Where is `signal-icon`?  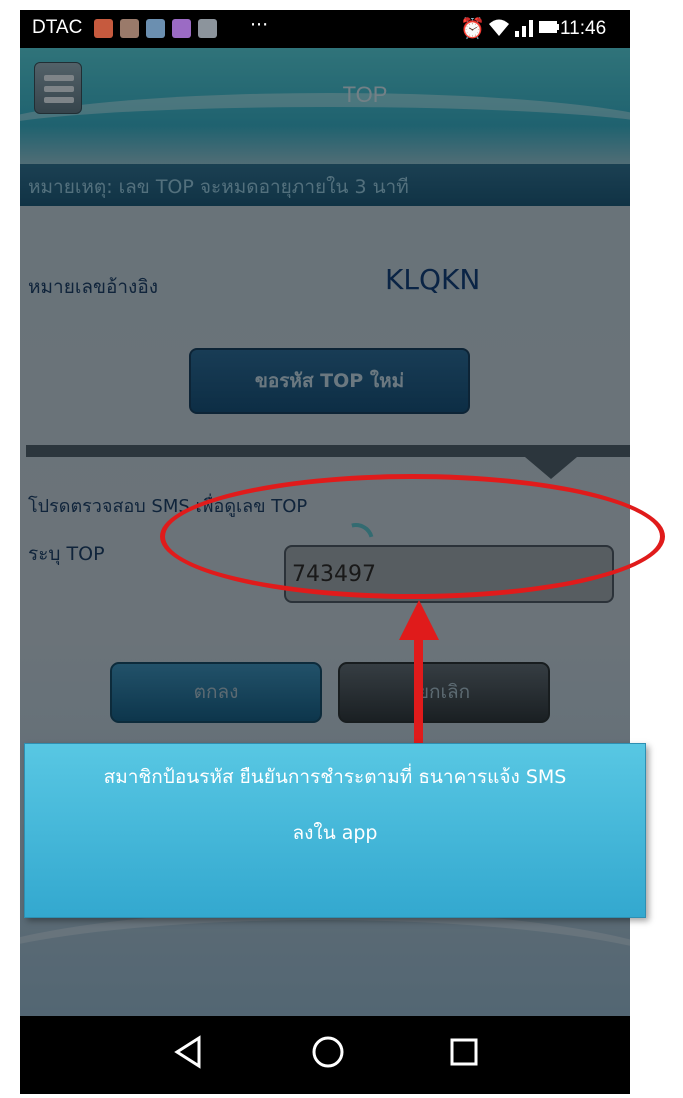
signal-icon is located at coordinates (526, 29).